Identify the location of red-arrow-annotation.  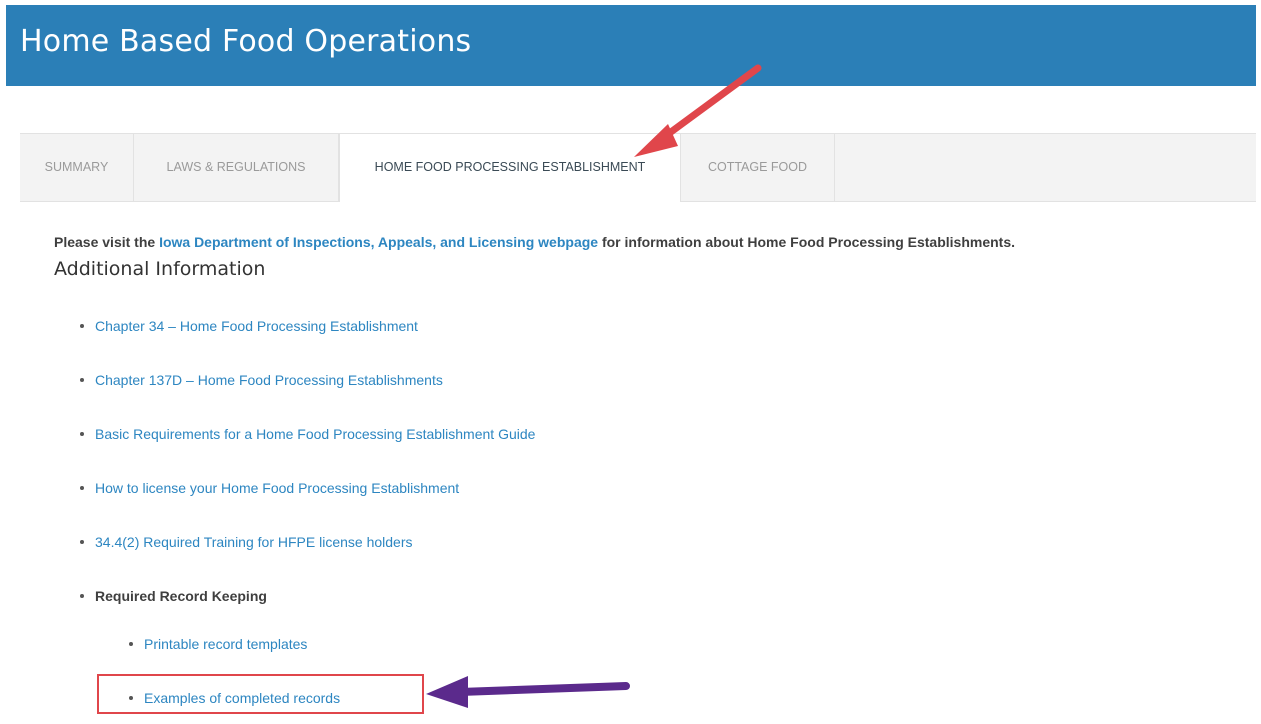
(698, 110).